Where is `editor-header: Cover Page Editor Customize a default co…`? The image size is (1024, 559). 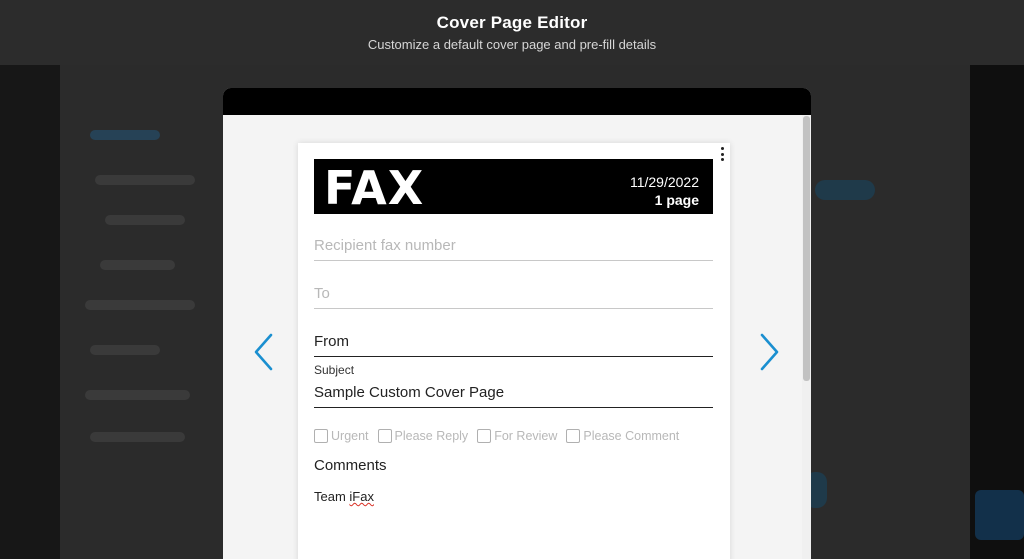
editor-header: Cover Page Editor Customize a default co… is located at coordinates (512, 32).